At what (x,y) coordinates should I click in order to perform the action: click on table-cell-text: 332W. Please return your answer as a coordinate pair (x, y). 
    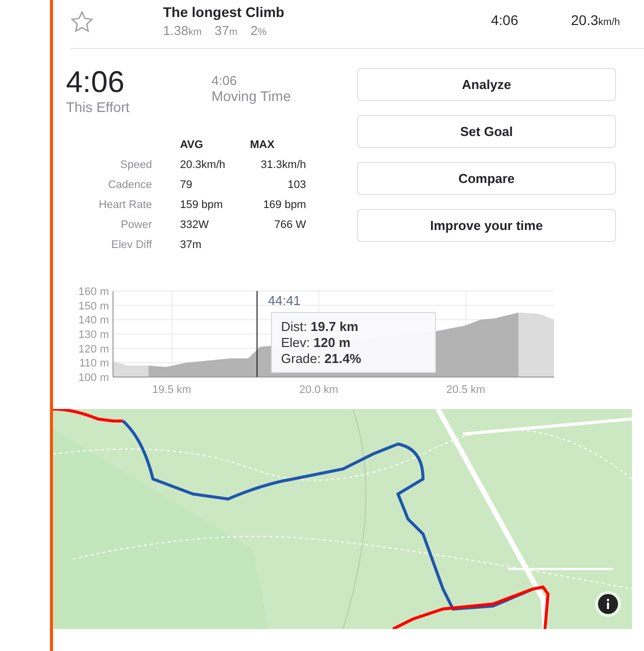
    Looking at the image, I should click on (195, 225).